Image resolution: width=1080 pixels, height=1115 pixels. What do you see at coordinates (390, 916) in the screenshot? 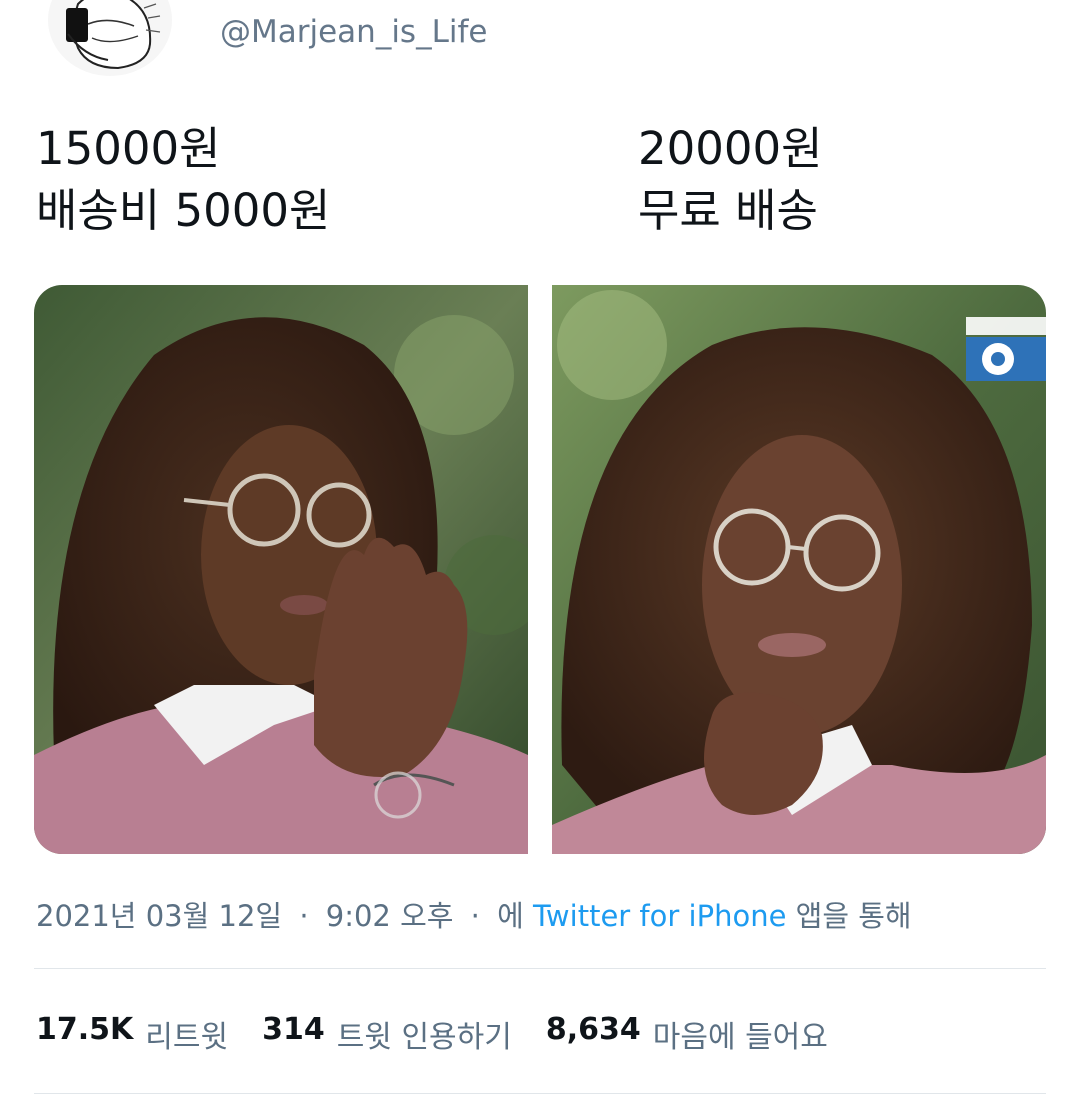
I see `tweet-time: 9:02 오후` at bounding box center [390, 916].